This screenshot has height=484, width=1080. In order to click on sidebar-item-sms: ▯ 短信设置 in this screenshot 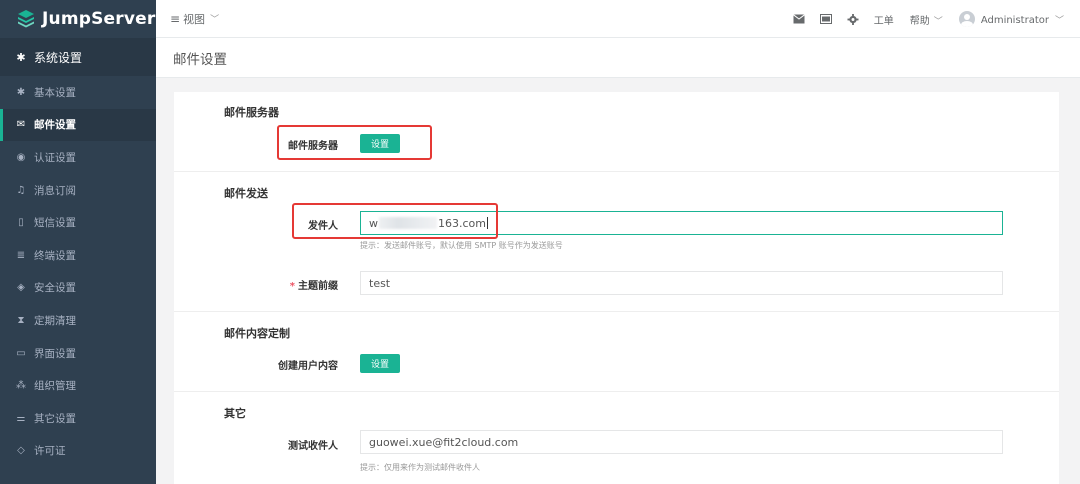, I will do `click(78, 222)`.